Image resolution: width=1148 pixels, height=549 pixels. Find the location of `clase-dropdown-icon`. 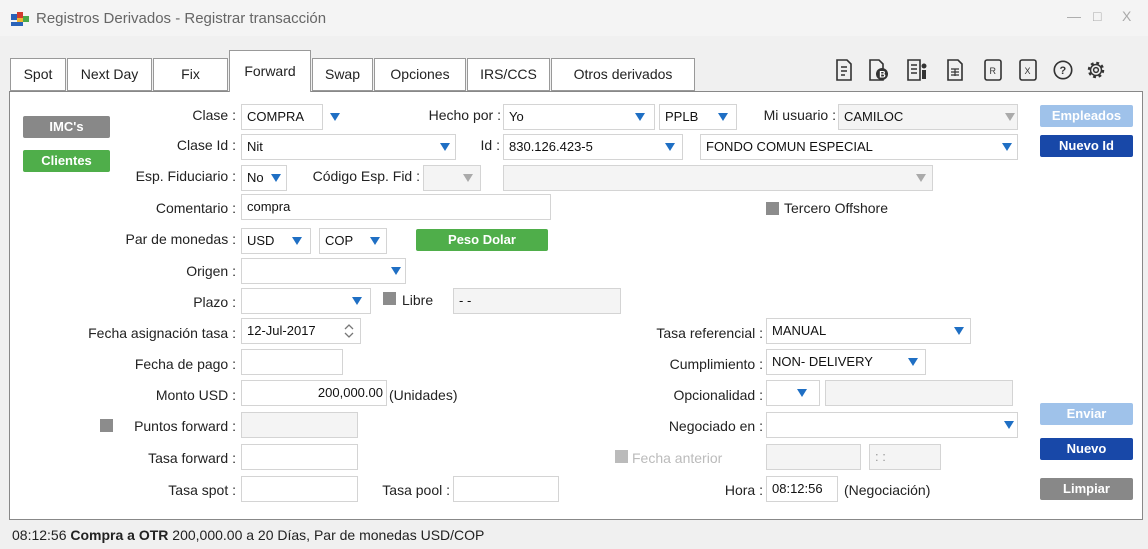

clase-dropdown-icon is located at coordinates (335, 117).